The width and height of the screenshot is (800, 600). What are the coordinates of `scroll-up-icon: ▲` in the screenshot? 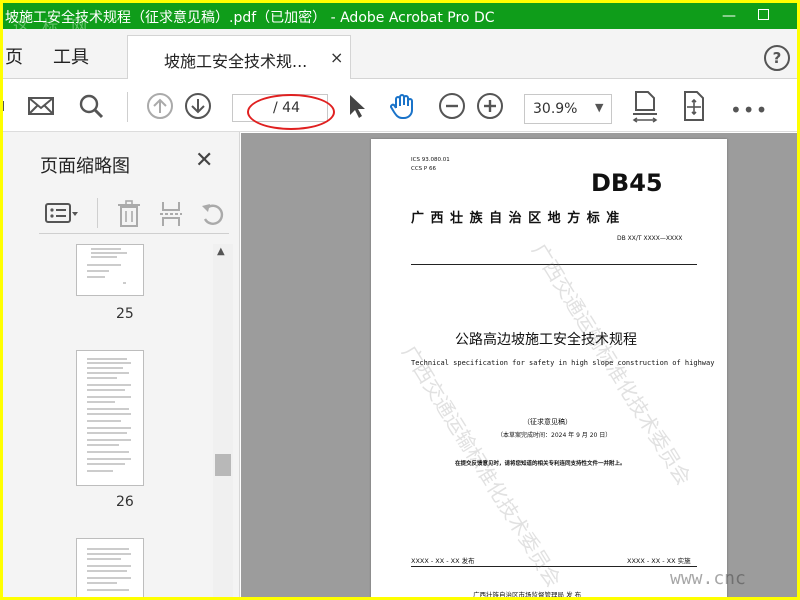 It's located at (221, 251).